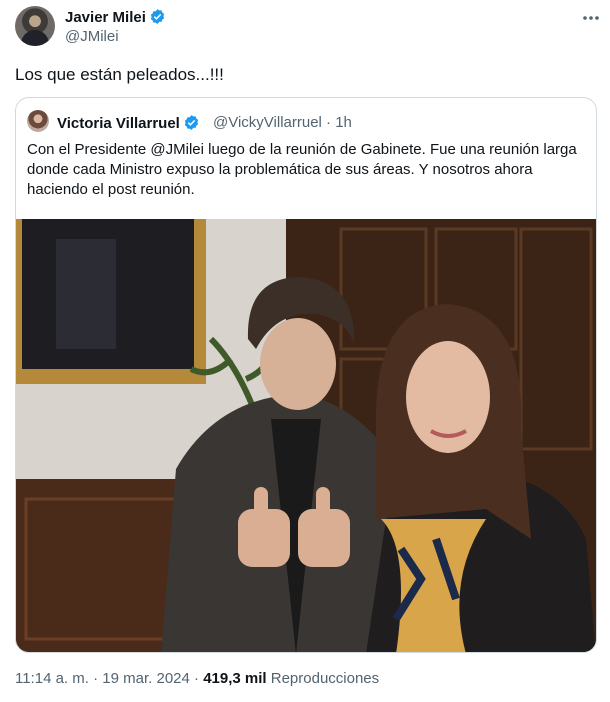  Describe the element at coordinates (307, 28) in the screenshot. I see `tweet-header: Javier Milei @JMilei` at that location.